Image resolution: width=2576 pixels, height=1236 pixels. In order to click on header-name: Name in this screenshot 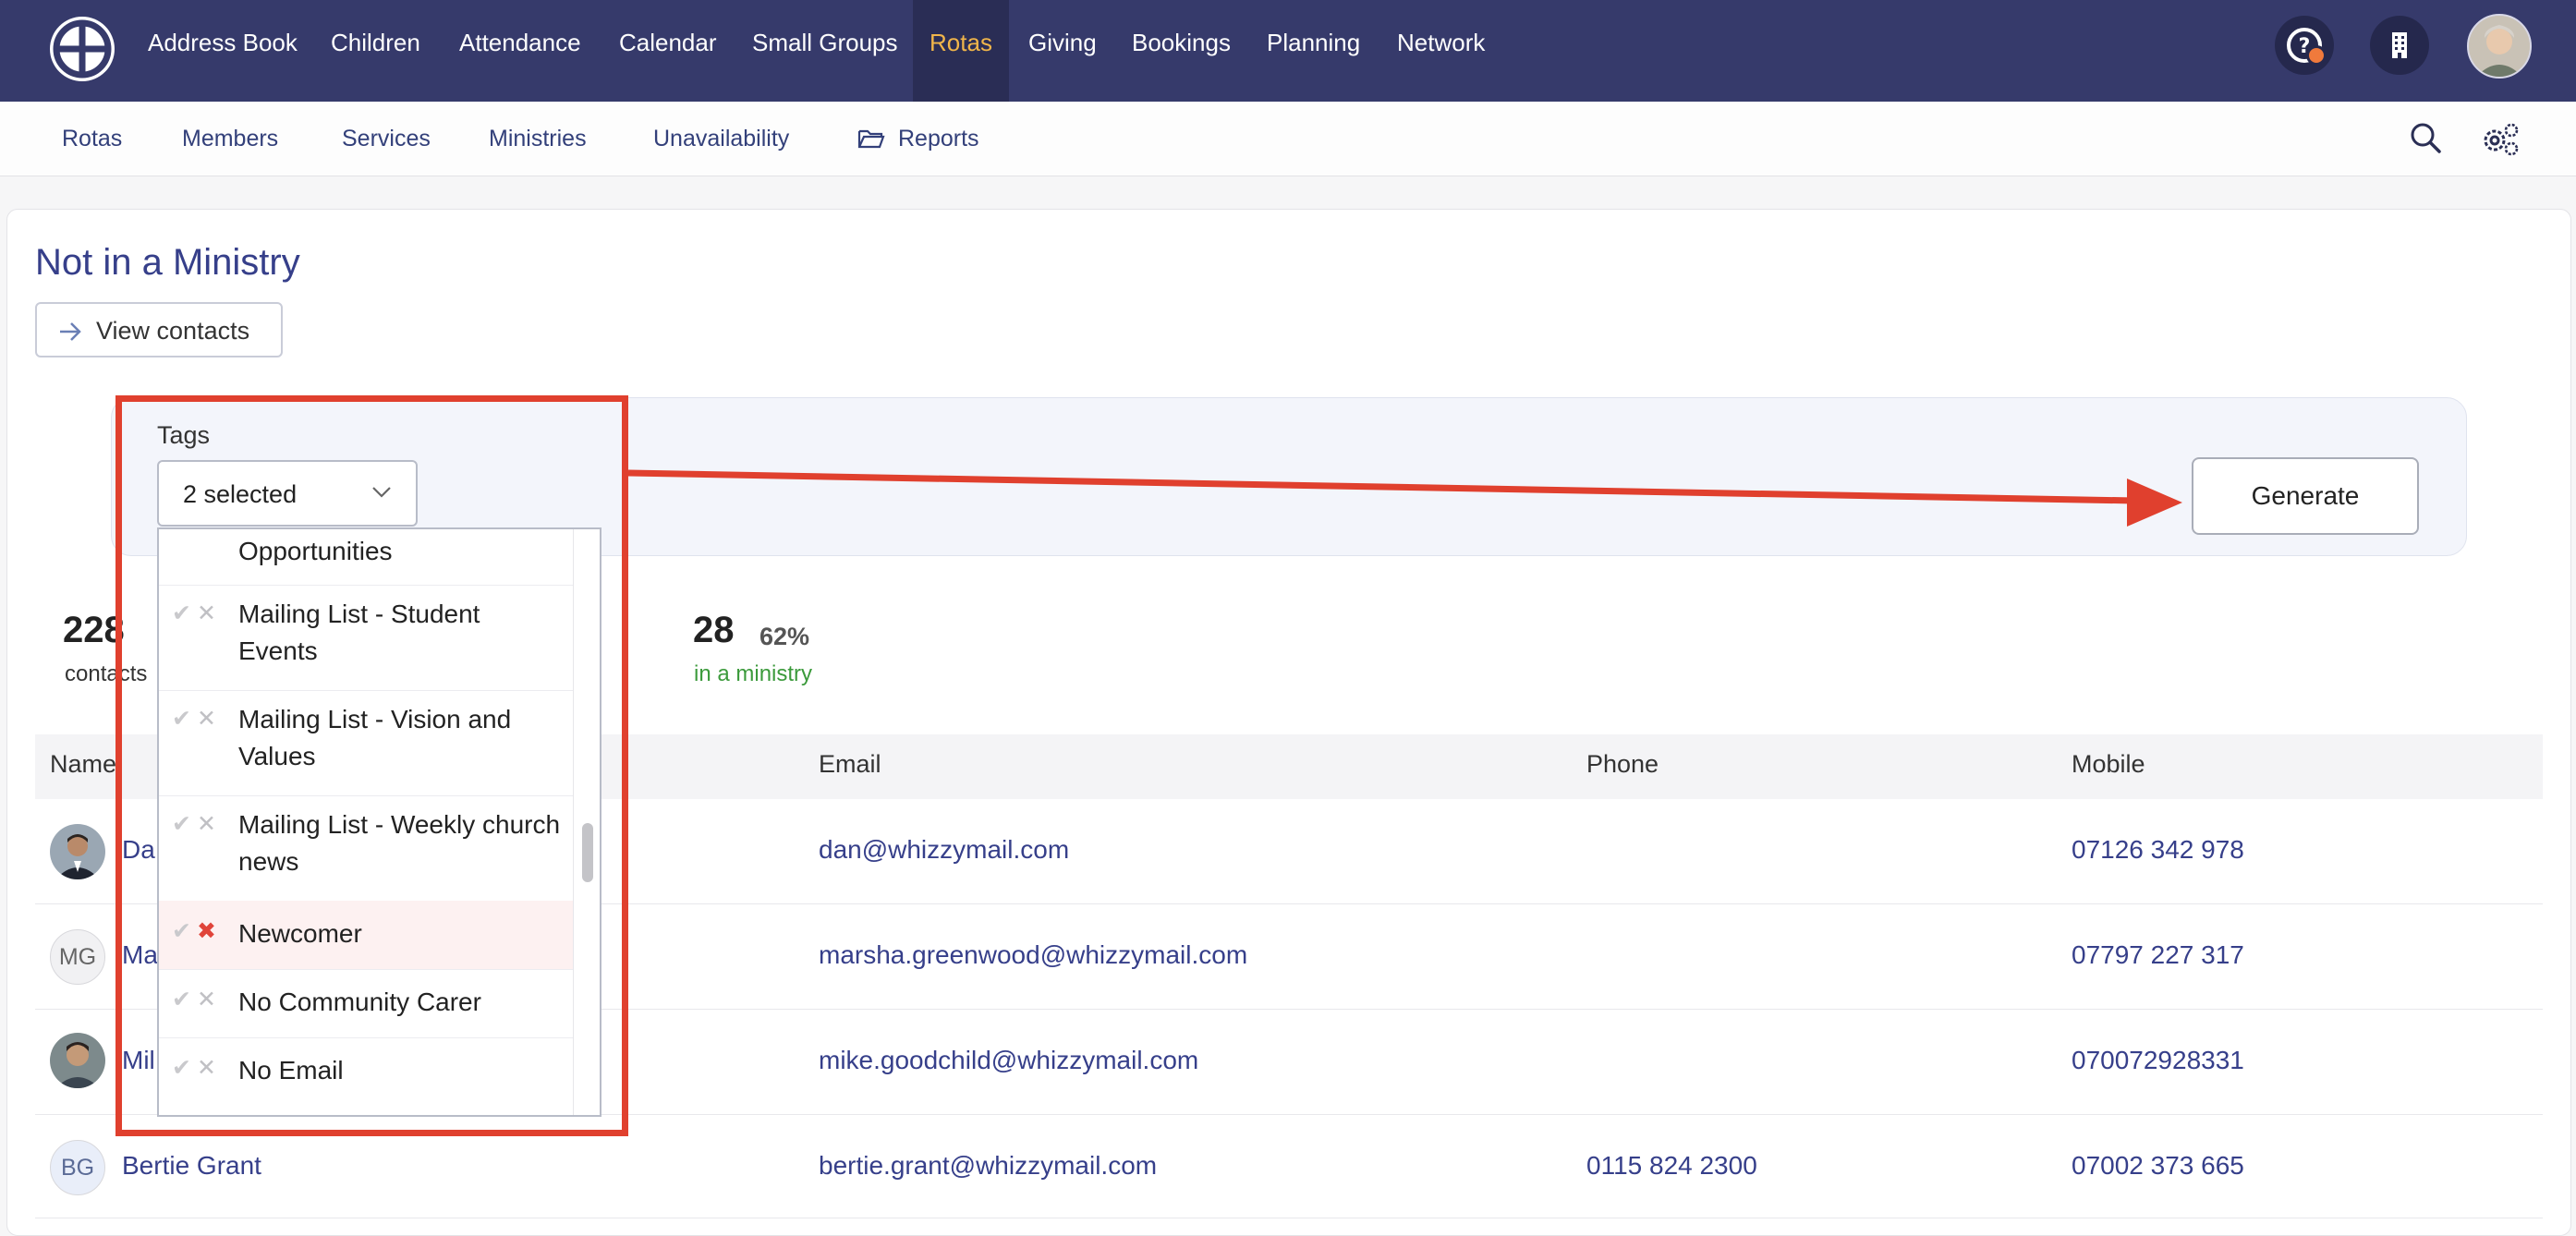, I will do `click(83, 764)`.